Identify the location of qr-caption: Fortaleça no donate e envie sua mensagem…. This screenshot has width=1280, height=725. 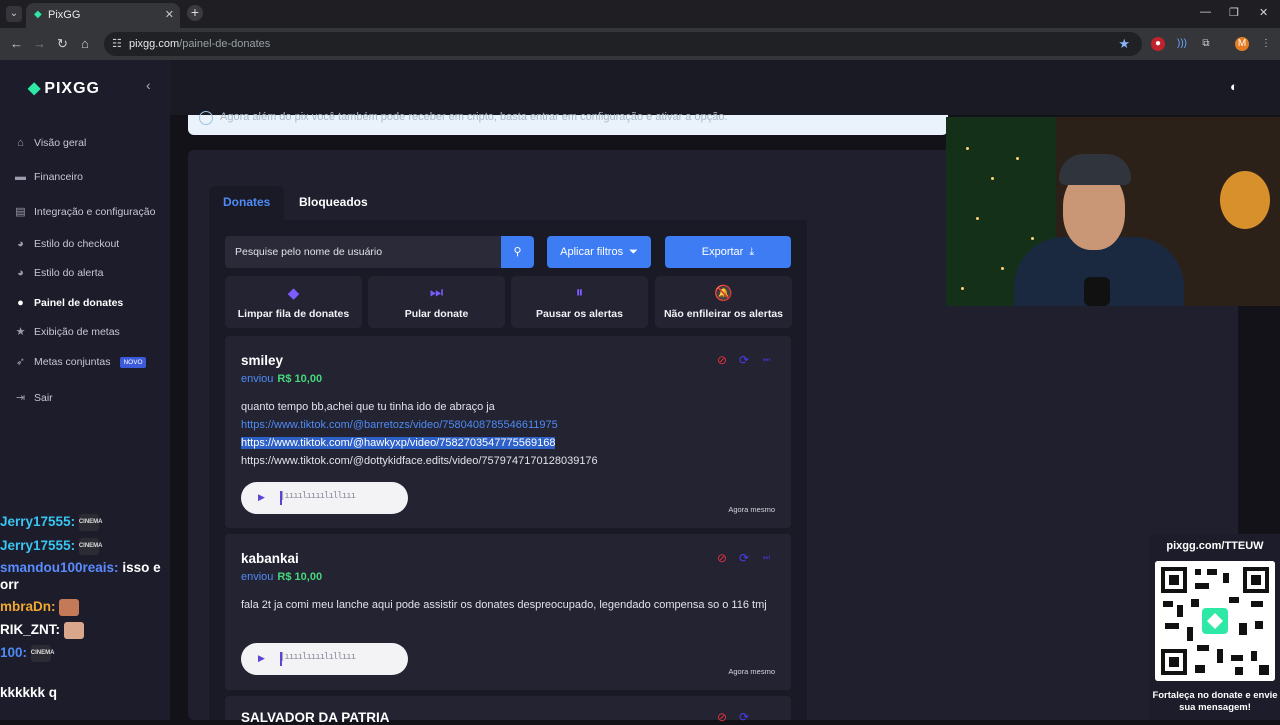
(1215, 701).